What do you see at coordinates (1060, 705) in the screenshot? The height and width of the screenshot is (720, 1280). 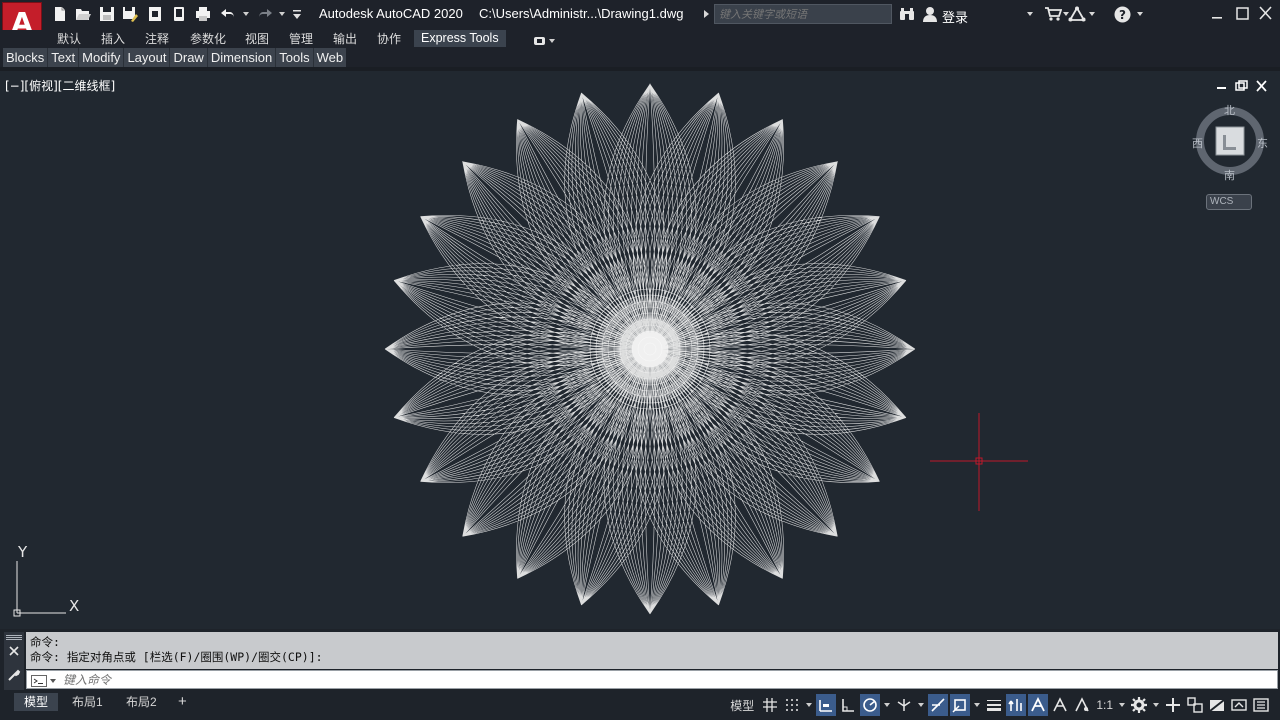 I see `auto-scale-icon` at bounding box center [1060, 705].